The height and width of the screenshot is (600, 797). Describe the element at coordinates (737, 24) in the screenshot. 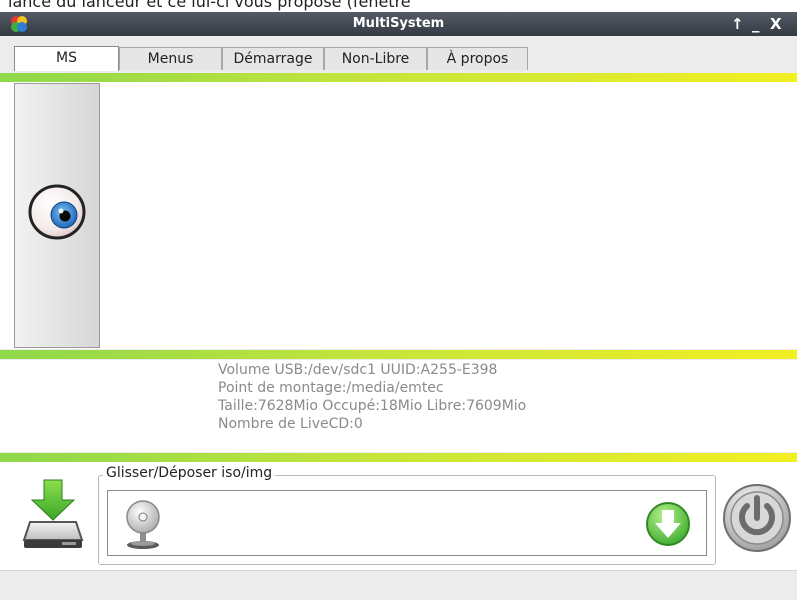

I see `pin-button: ↑` at that location.